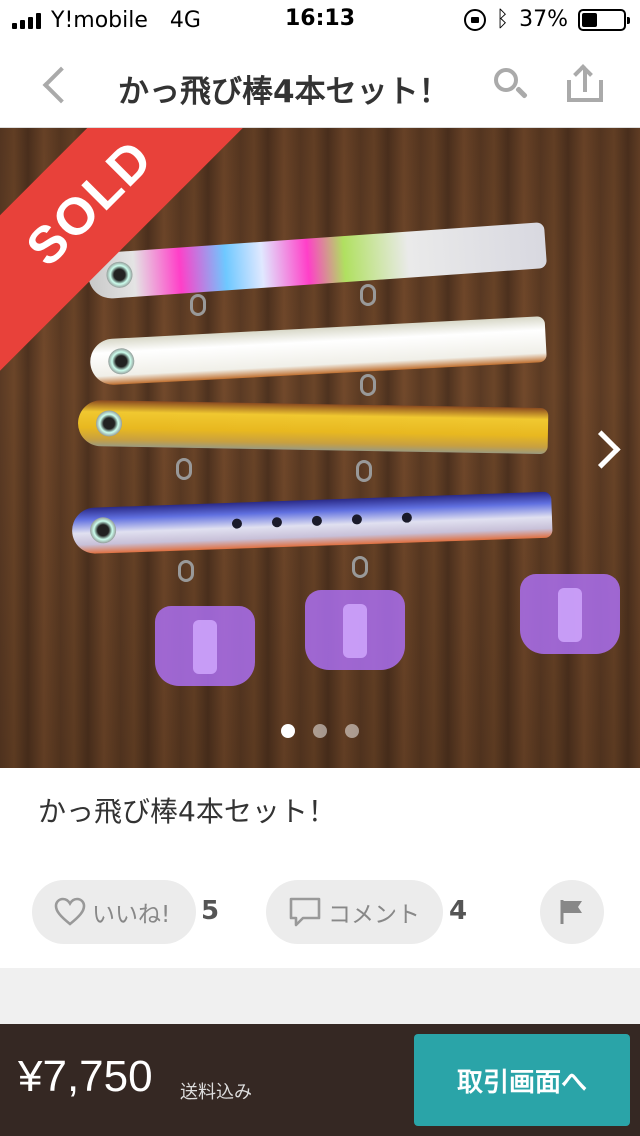 This screenshot has height=1136, width=640. Describe the element at coordinates (320, 996) in the screenshot. I see `section-divider` at that location.